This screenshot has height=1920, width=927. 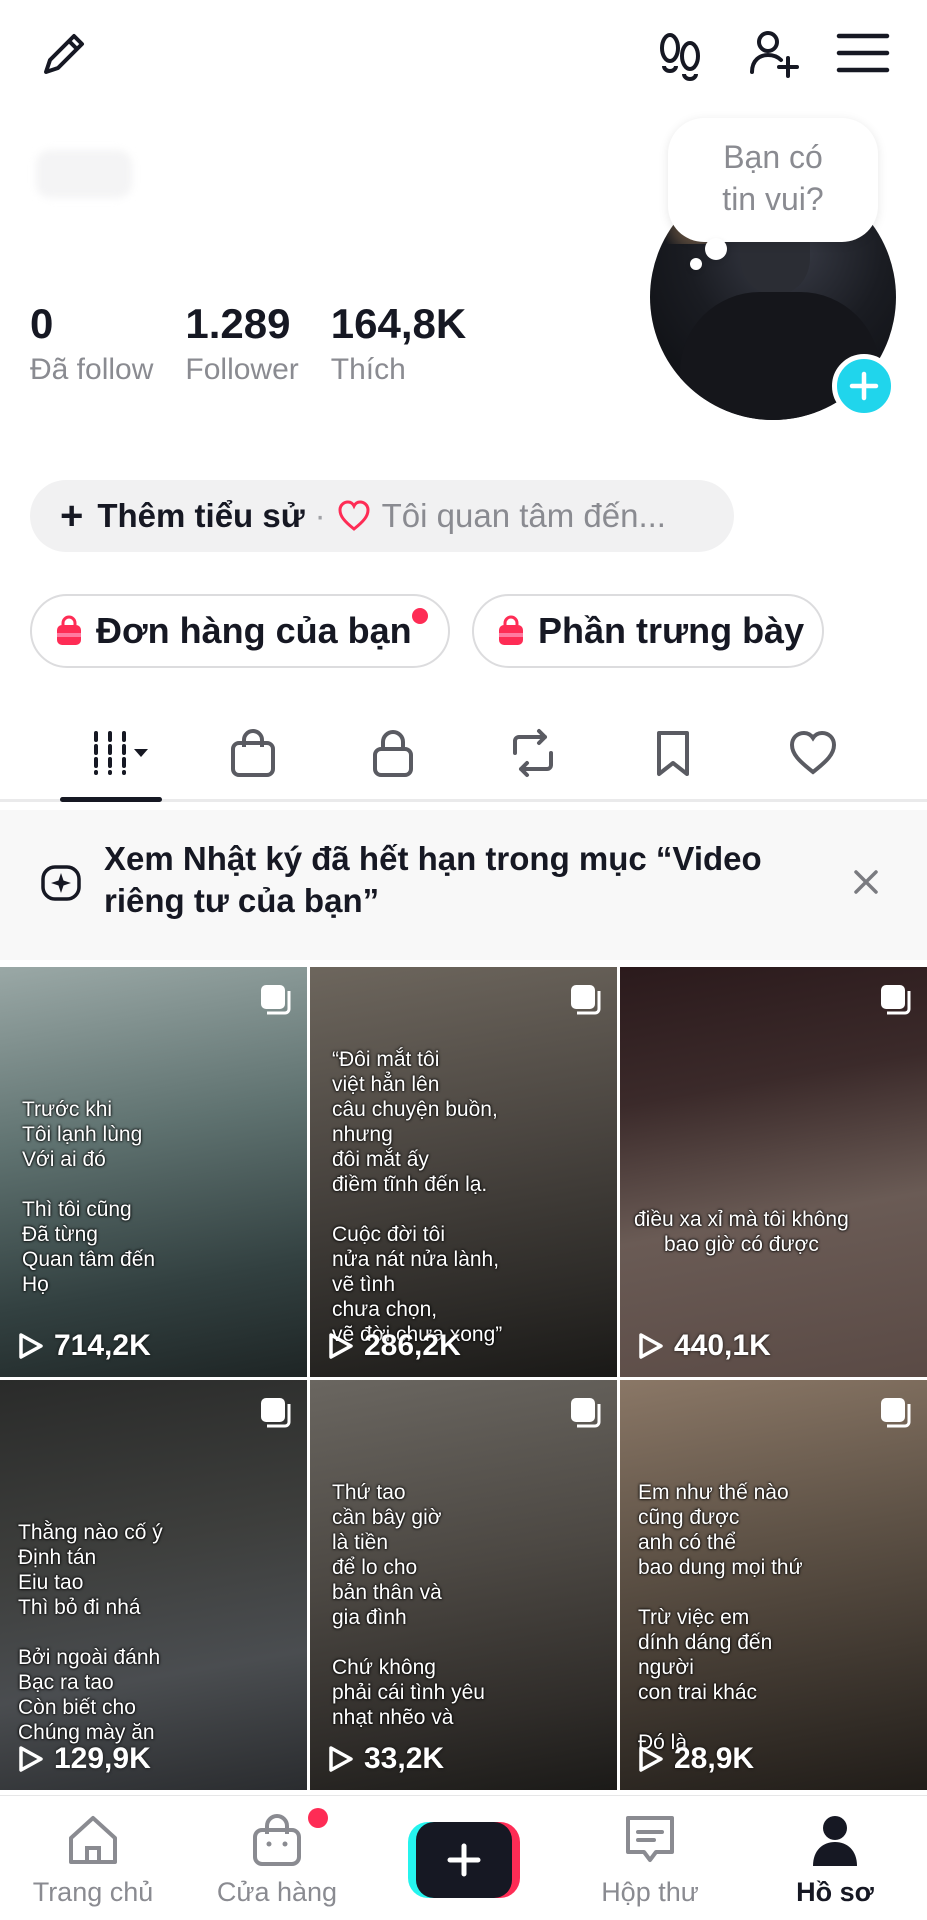 What do you see at coordinates (412, 1345) in the screenshot?
I see `view-count-text: 286,2K` at bounding box center [412, 1345].